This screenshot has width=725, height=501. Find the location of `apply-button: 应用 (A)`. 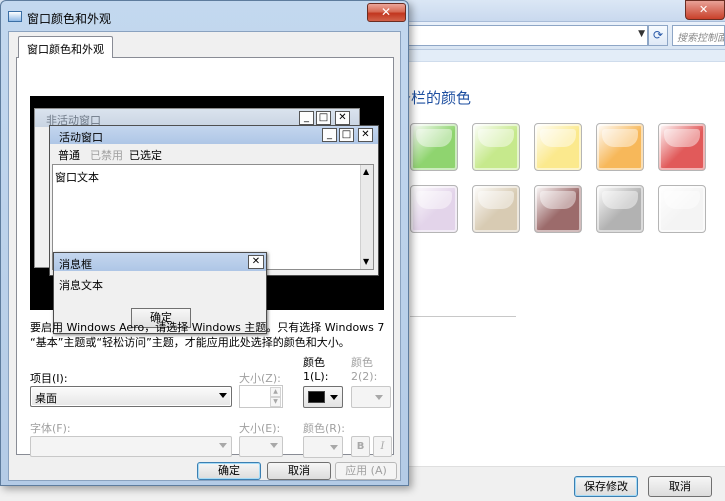

apply-button: 应用 (A) is located at coordinates (366, 471).